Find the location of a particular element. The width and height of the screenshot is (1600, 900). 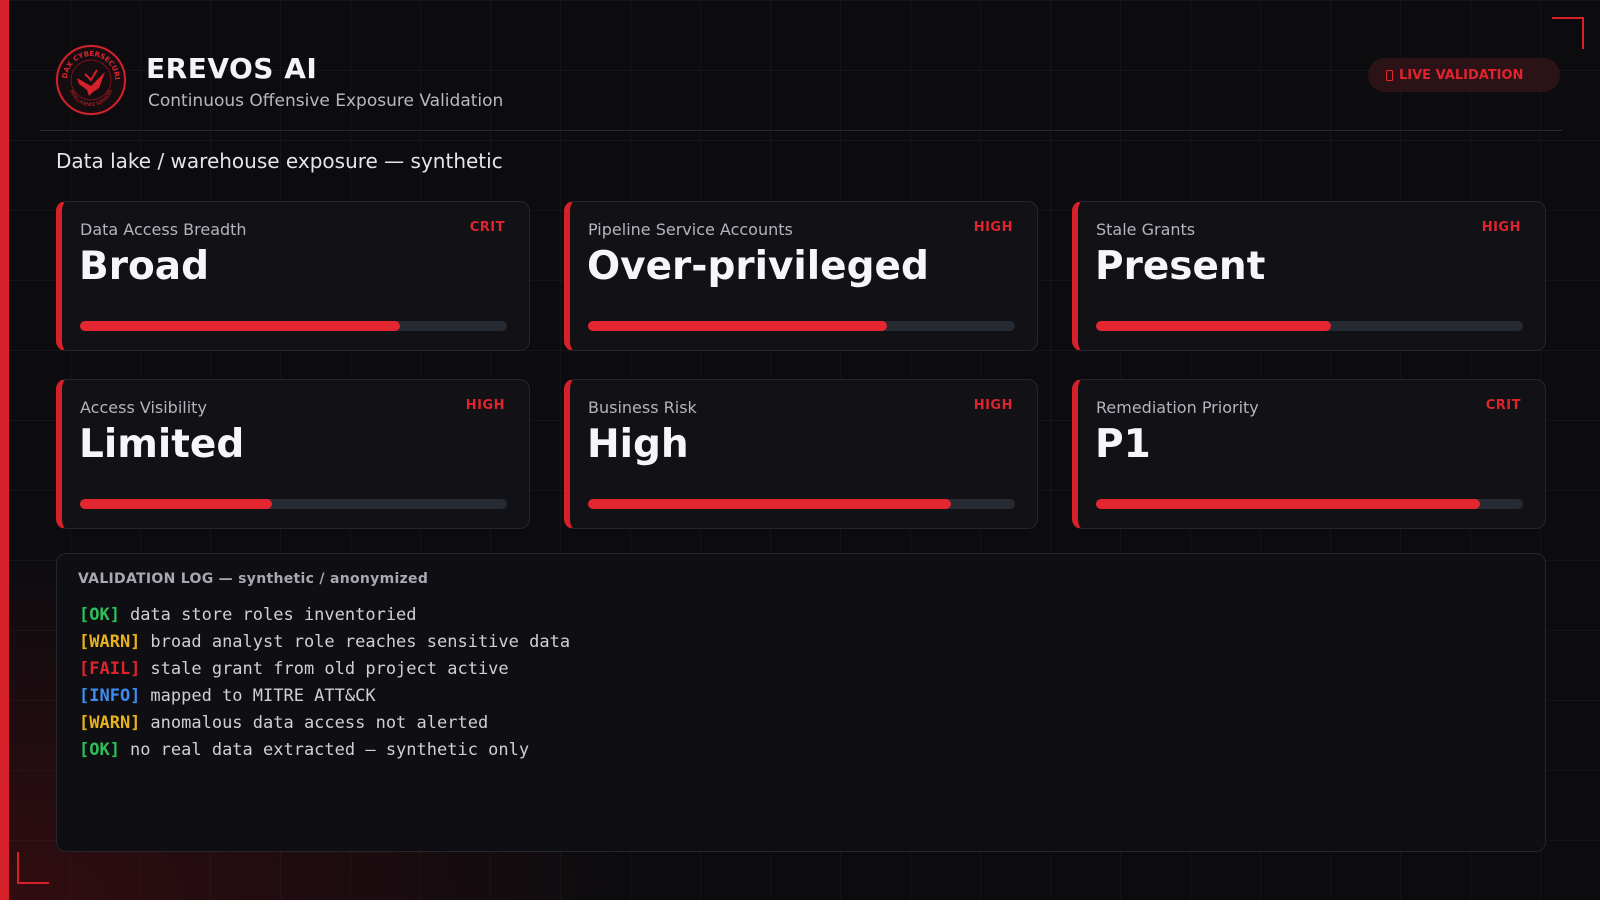

card-label: Remediation Priority is located at coordinates (1177, 407).